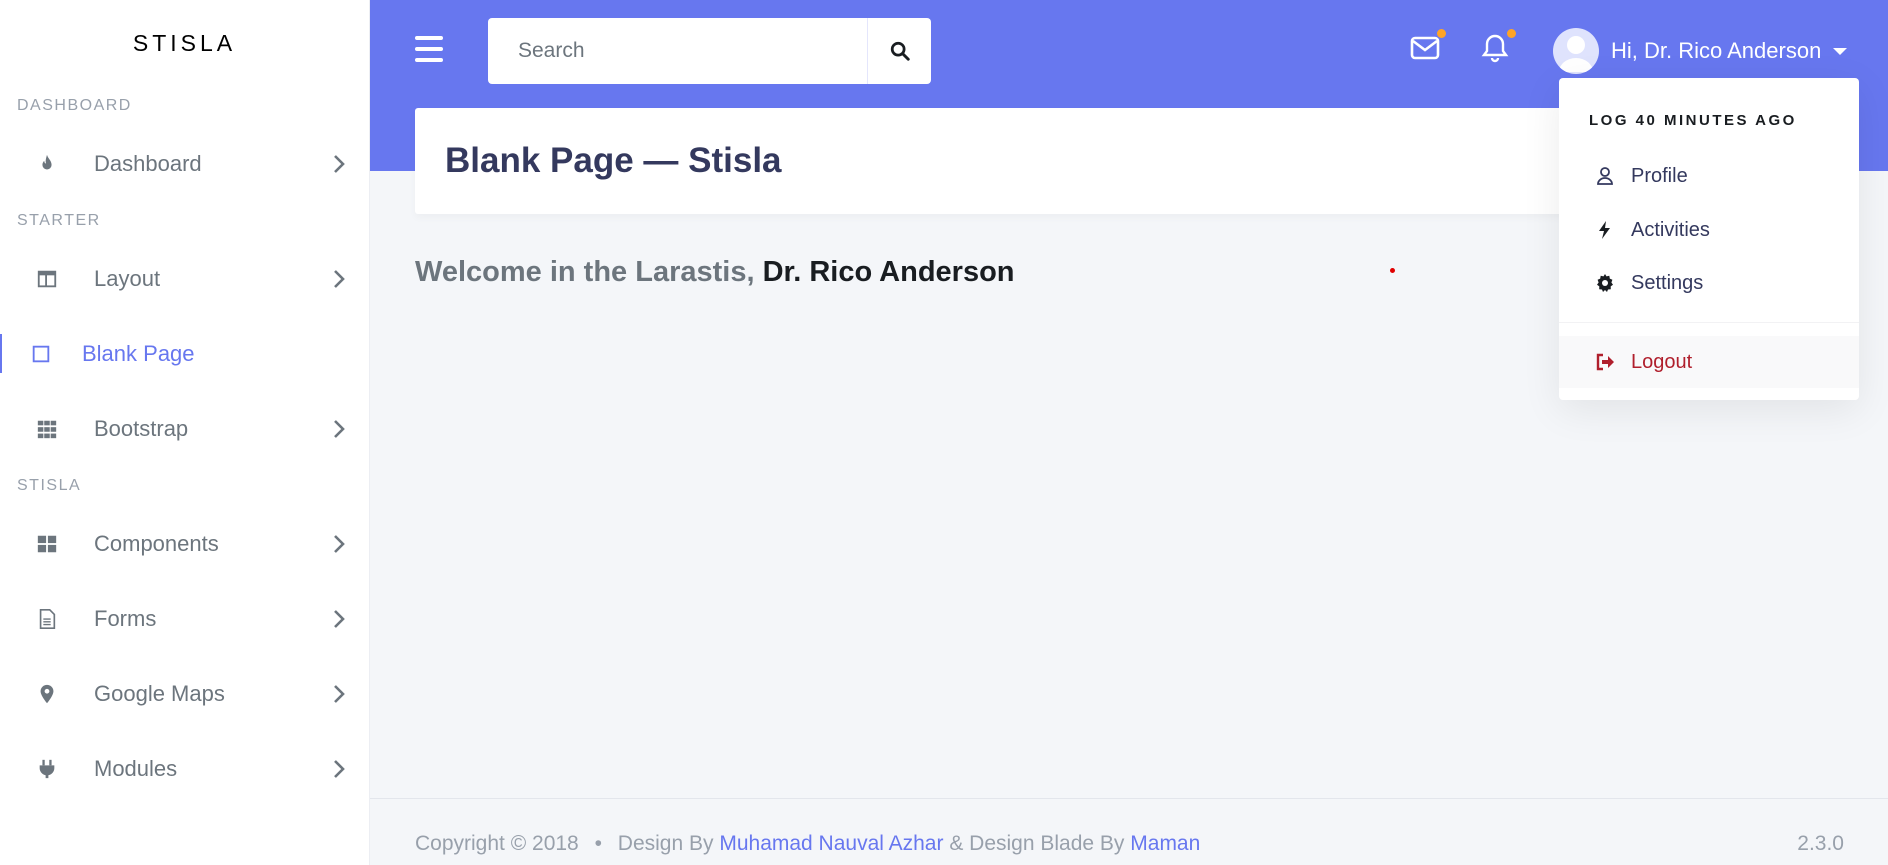  Describe the element at coordinates (156, 543) in the screenshot. I see `sidebar-item-label: Components` at that location.